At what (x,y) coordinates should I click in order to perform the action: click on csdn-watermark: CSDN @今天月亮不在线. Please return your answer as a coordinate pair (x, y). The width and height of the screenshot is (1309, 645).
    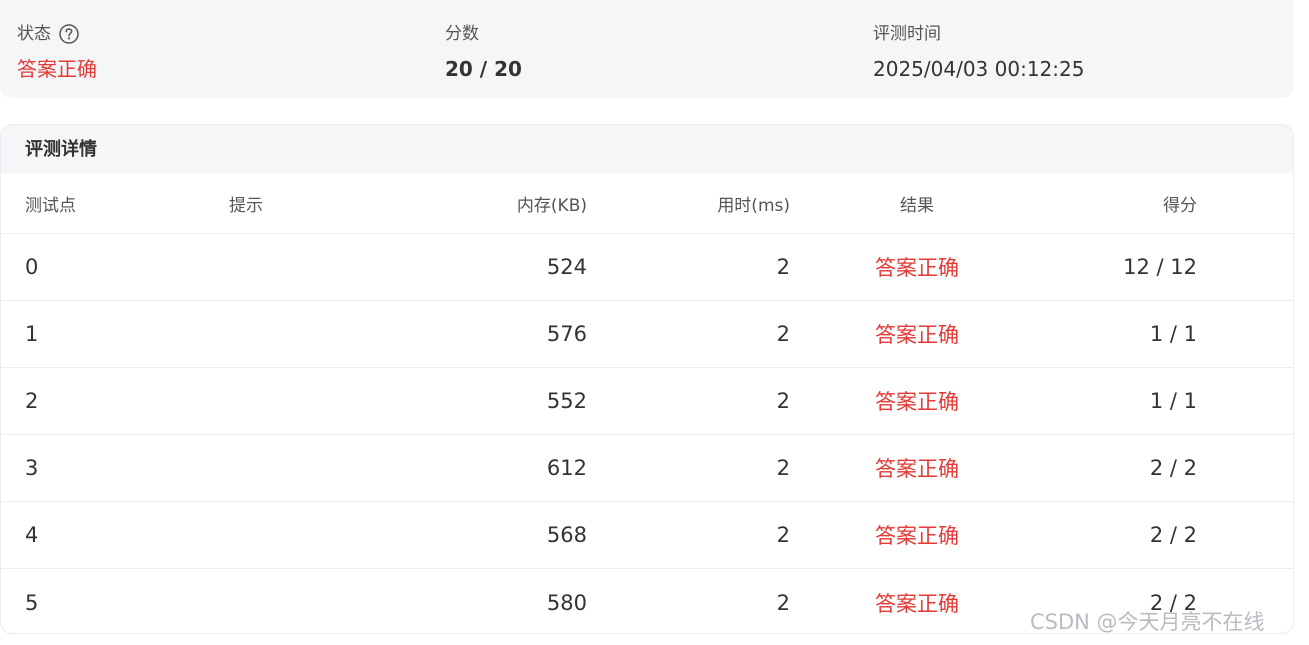
    Looking at the image, I should click on (1147, 622).